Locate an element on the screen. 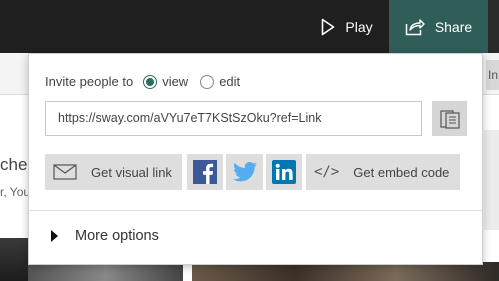 The height and width of the screenshot is (281, 499). twitter-icon is located at coordinates (244, 172).